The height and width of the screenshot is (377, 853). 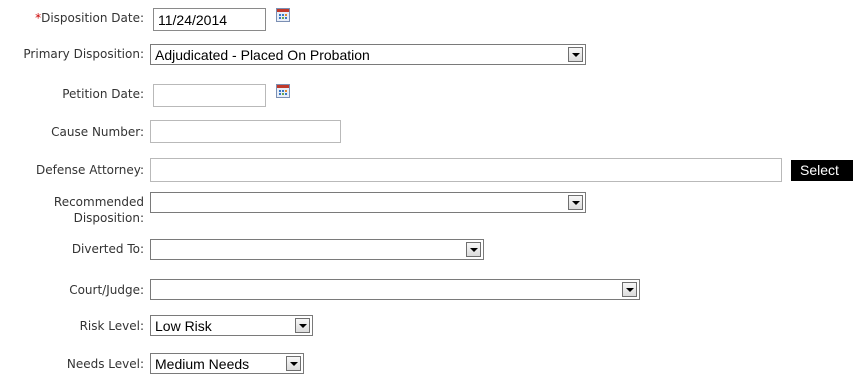 I want to click on risk-level-label: Risk Level:, so click(x=111, y=326).